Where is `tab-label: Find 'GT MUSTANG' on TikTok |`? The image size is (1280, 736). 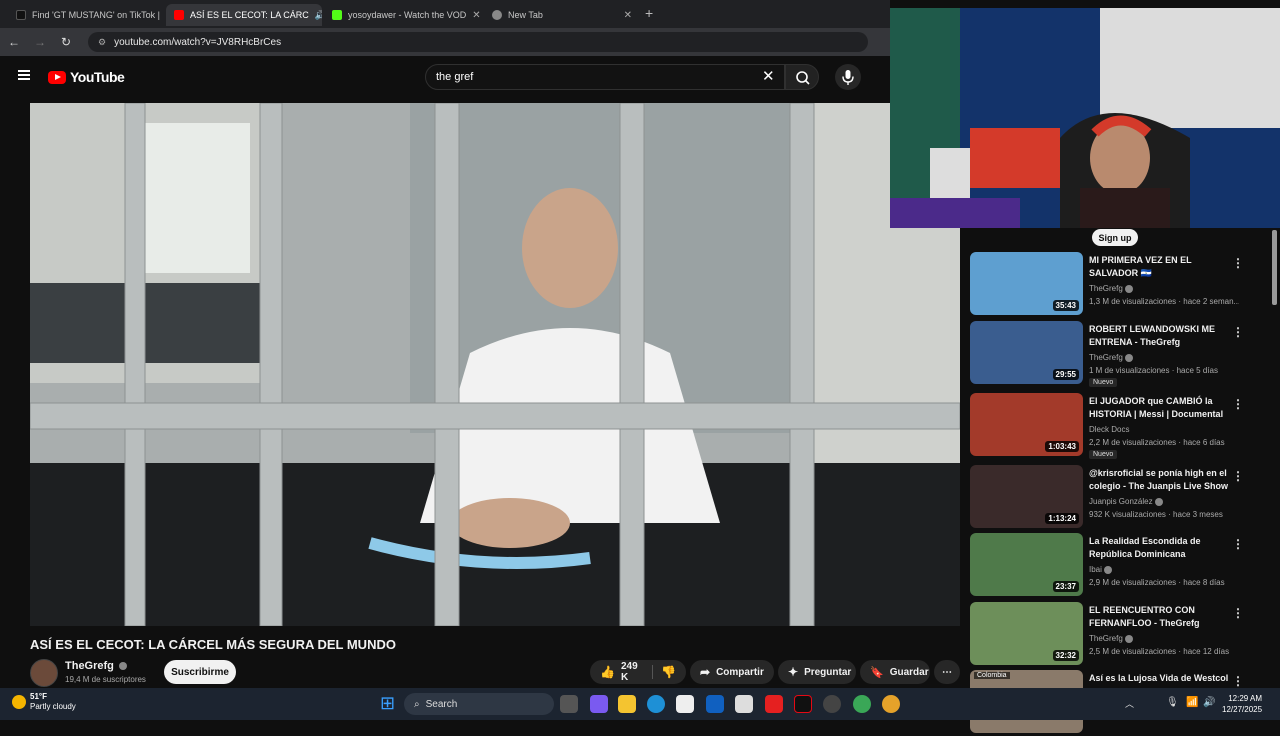 tab-label: Find 'GT MUSTANG' on TikTok | is located at coordinates (96, 15).